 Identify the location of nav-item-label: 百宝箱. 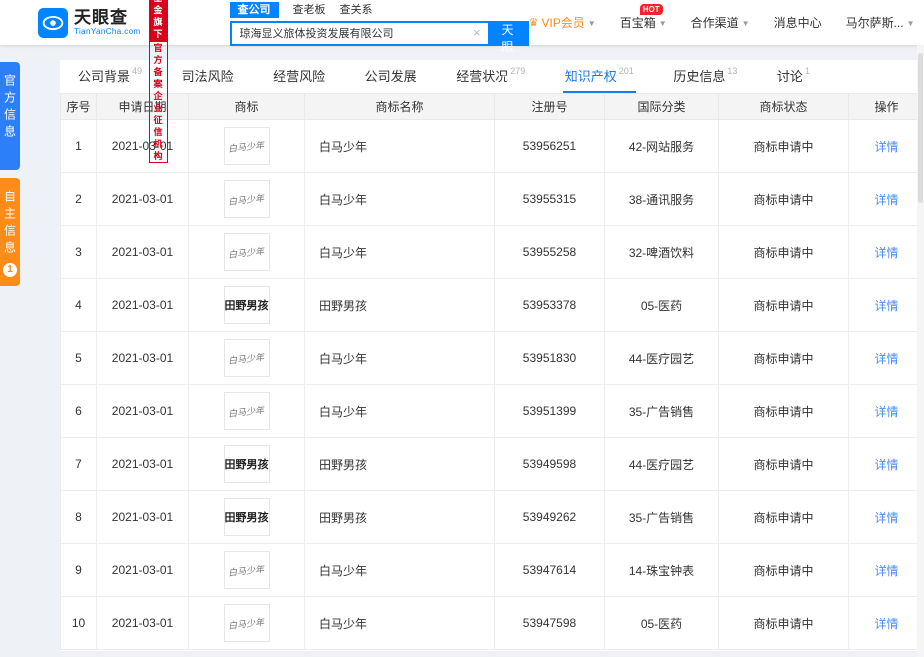
(637, 23).